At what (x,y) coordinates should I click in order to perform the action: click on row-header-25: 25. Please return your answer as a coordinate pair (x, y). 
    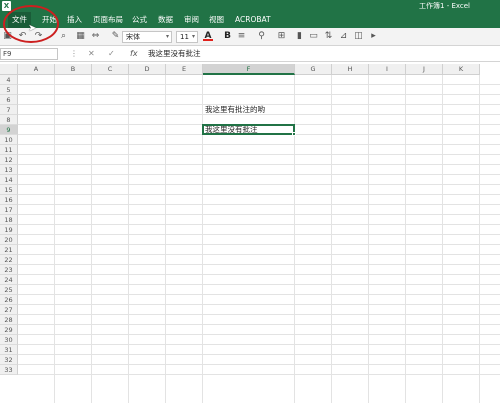
    Looking at the image, I should click on (9, 290).